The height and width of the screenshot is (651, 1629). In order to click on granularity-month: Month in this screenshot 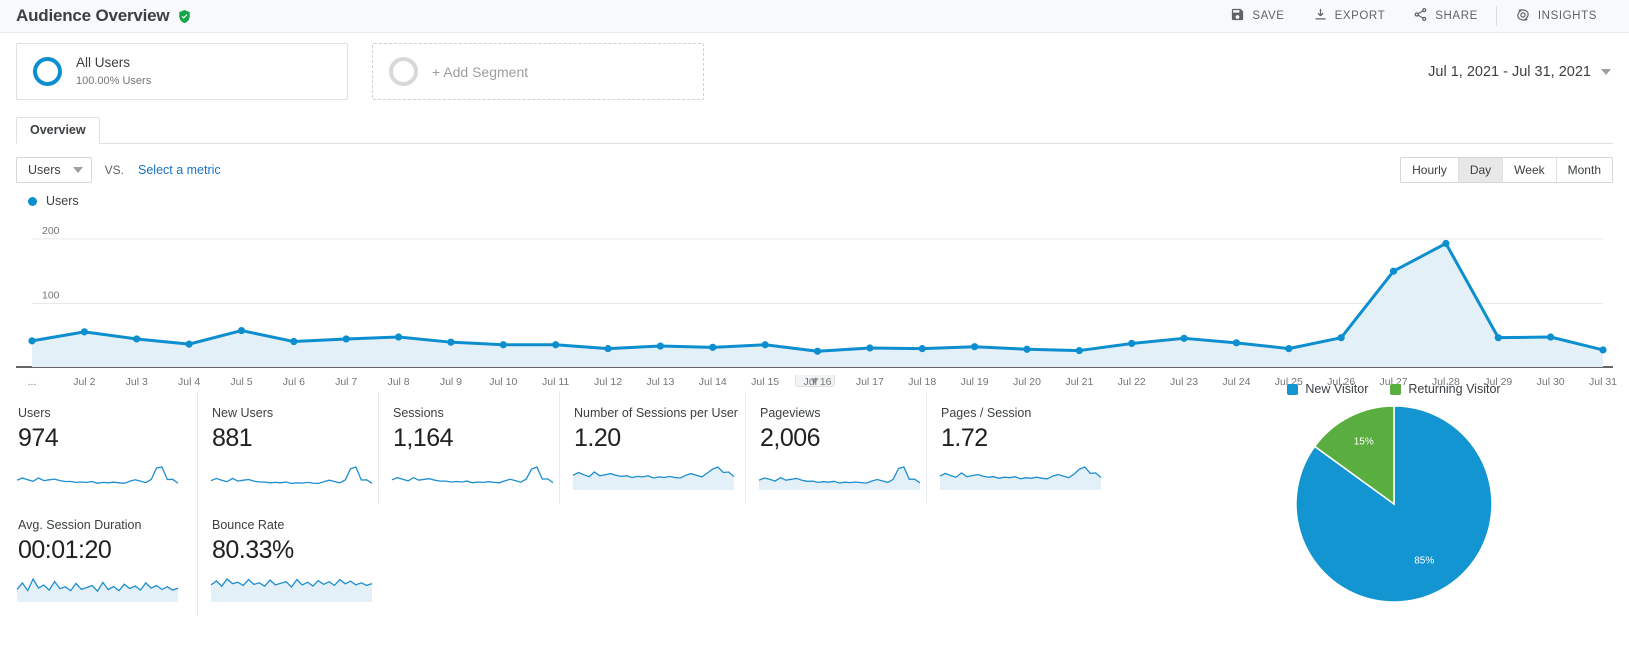, I will do `click(1584, 170)`.